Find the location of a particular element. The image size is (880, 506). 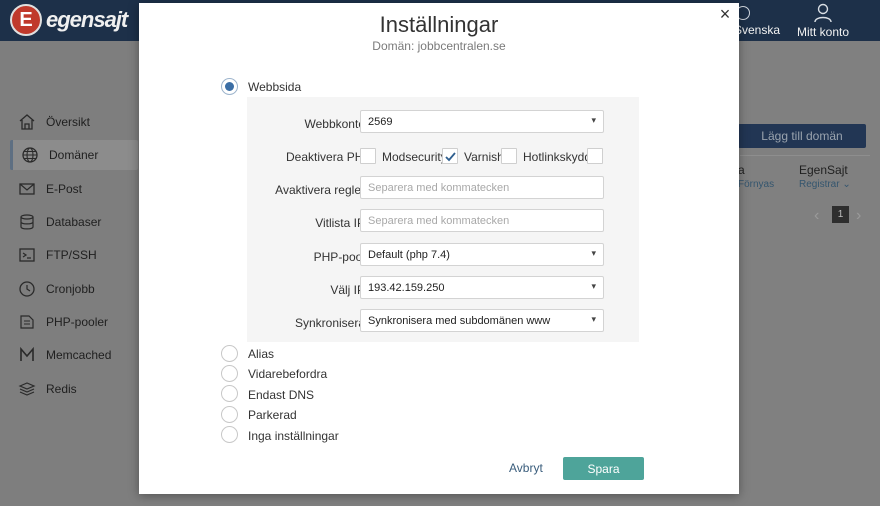

sidebar-item-epost: E-Post is located at coordinates (74, 189).